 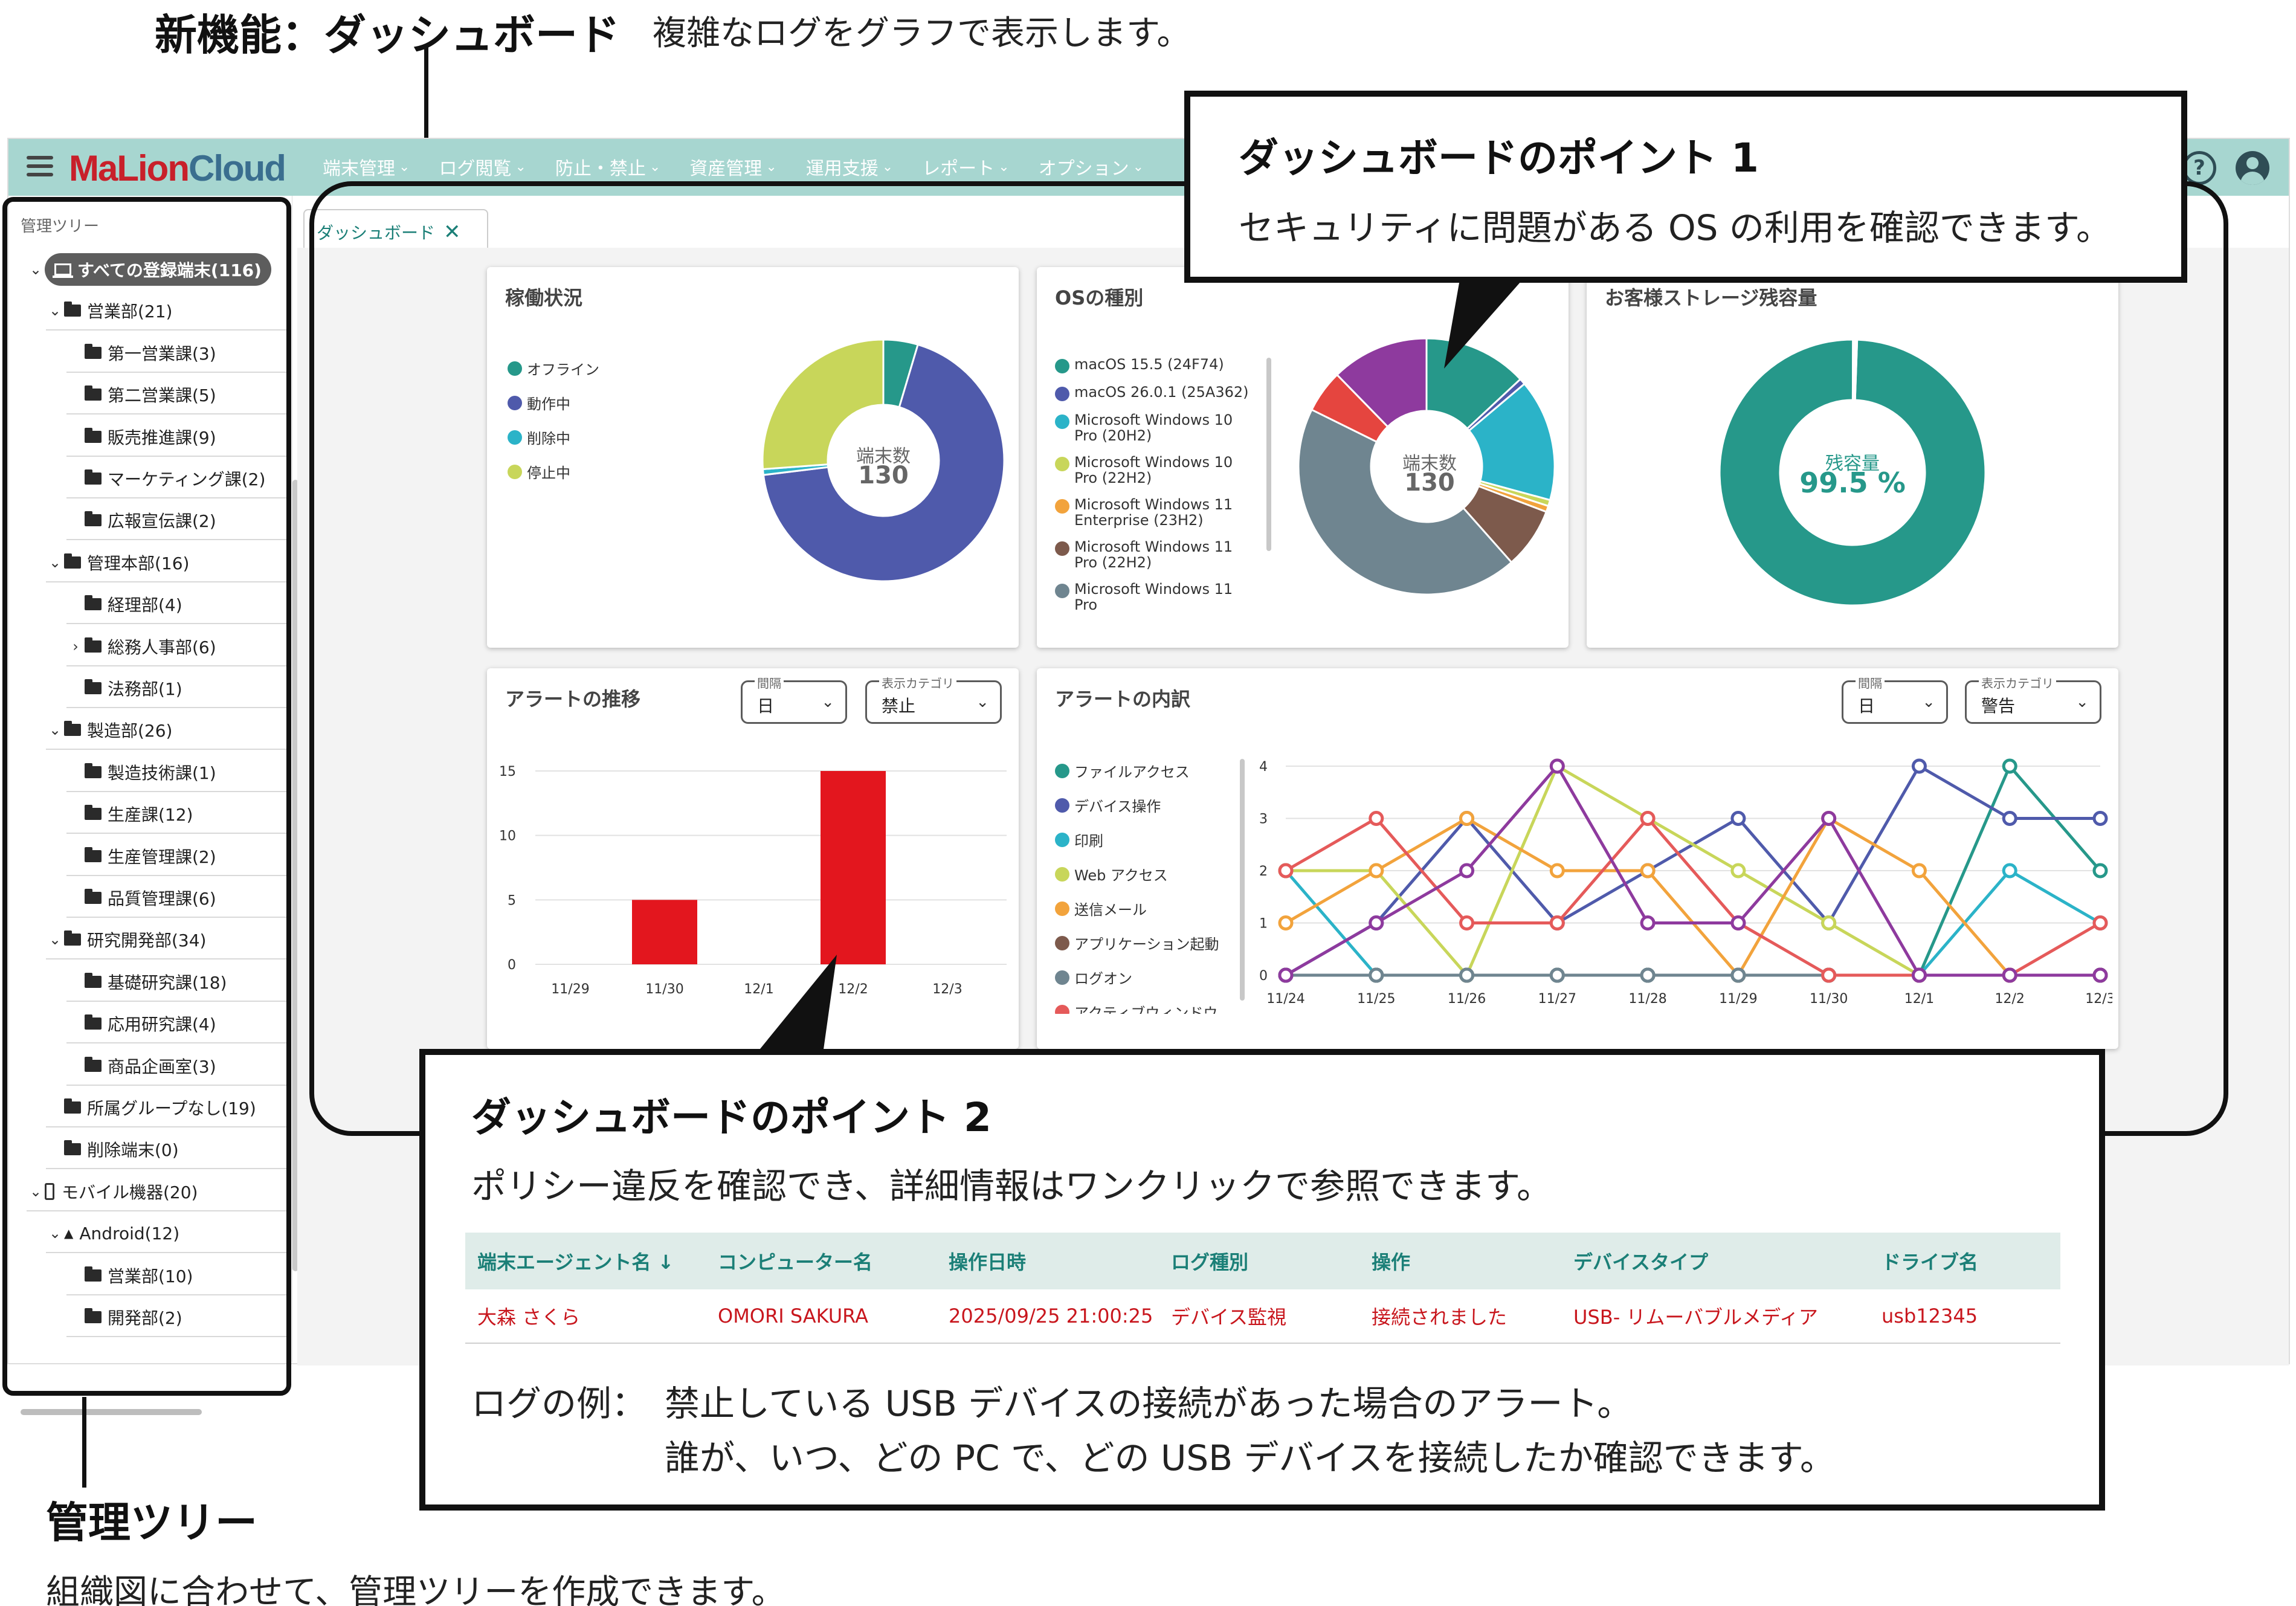 I want to click on col-agent: 端末エージェント名 ↓, so click(x=575, y=1261).